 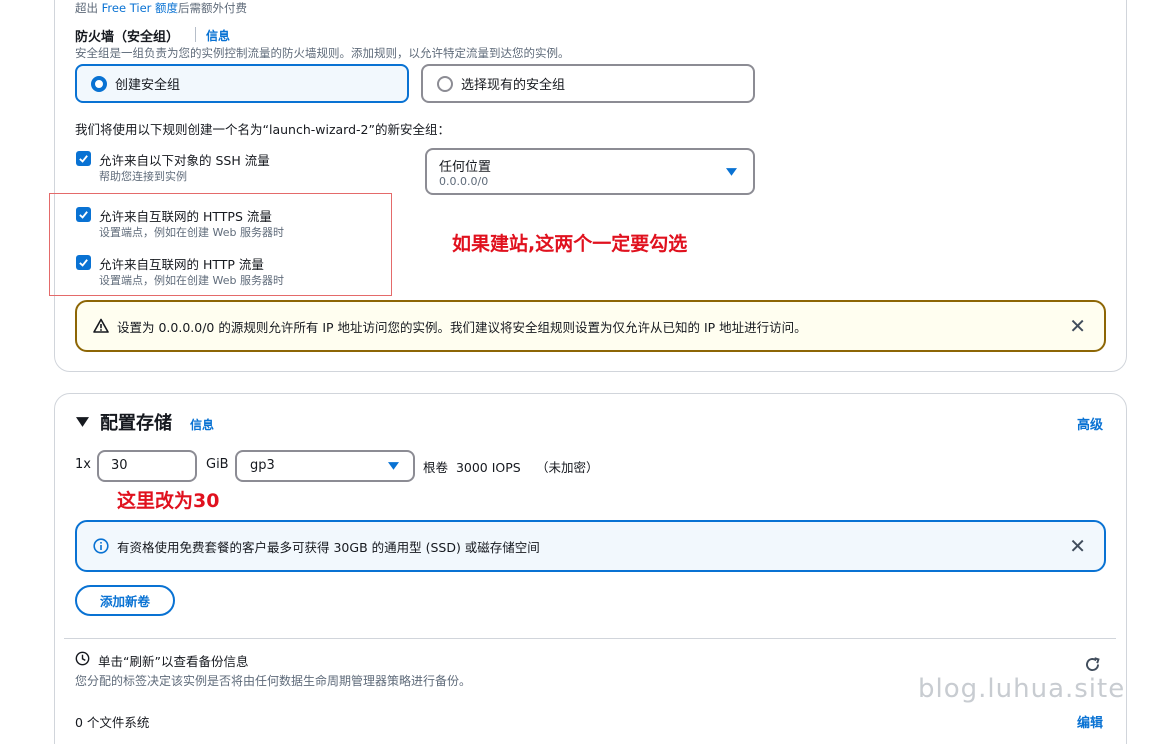 I want to click on rules-intro: 我们将使用以下规则创建一个名为“launch-wizard-2”的新安全组：, so click(x=262, y=129).